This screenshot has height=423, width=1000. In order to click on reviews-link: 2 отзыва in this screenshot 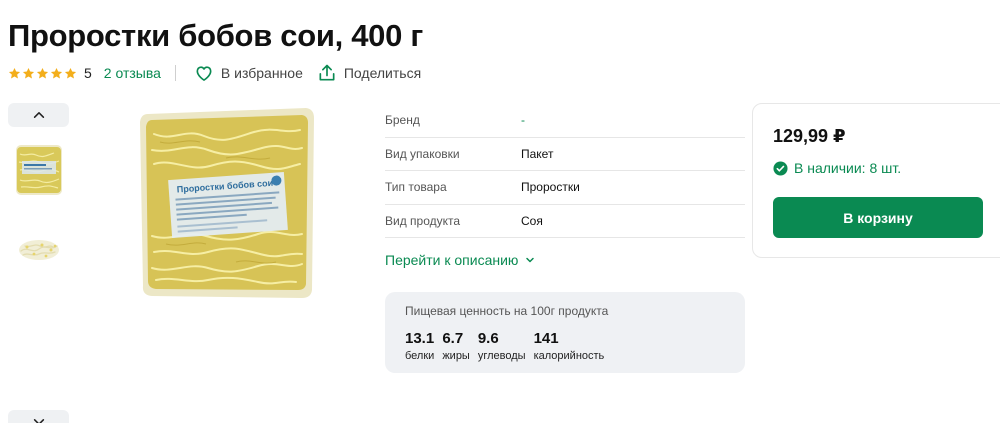, I will do `click(132, 73)`.